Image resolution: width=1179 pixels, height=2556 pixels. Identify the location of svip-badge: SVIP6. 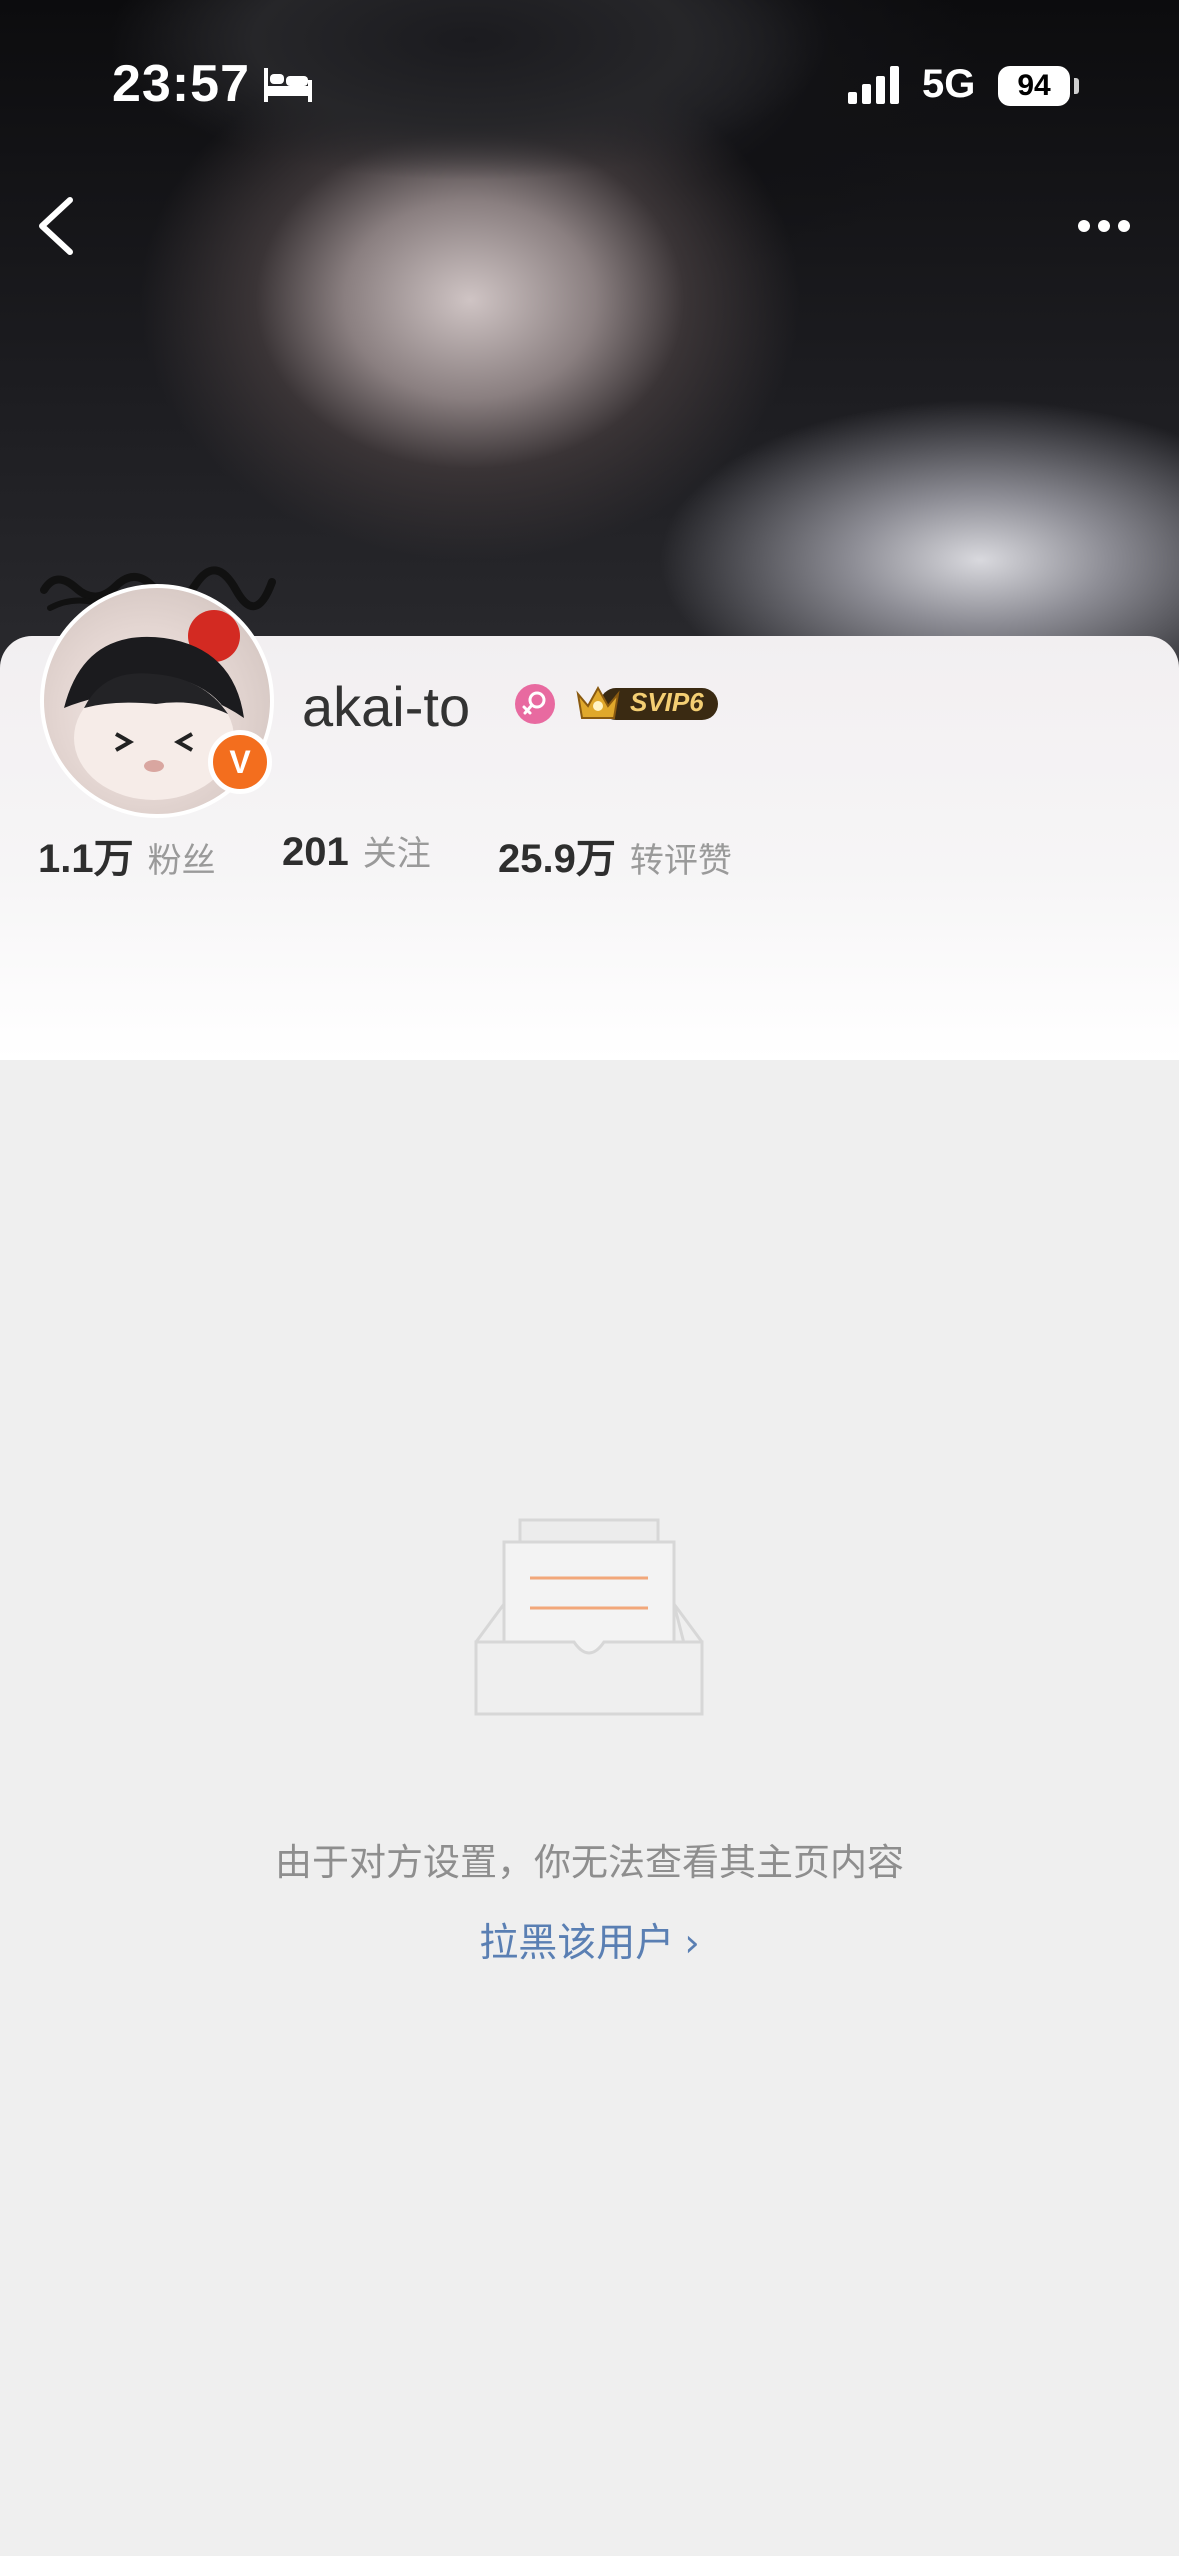
(649, 703).